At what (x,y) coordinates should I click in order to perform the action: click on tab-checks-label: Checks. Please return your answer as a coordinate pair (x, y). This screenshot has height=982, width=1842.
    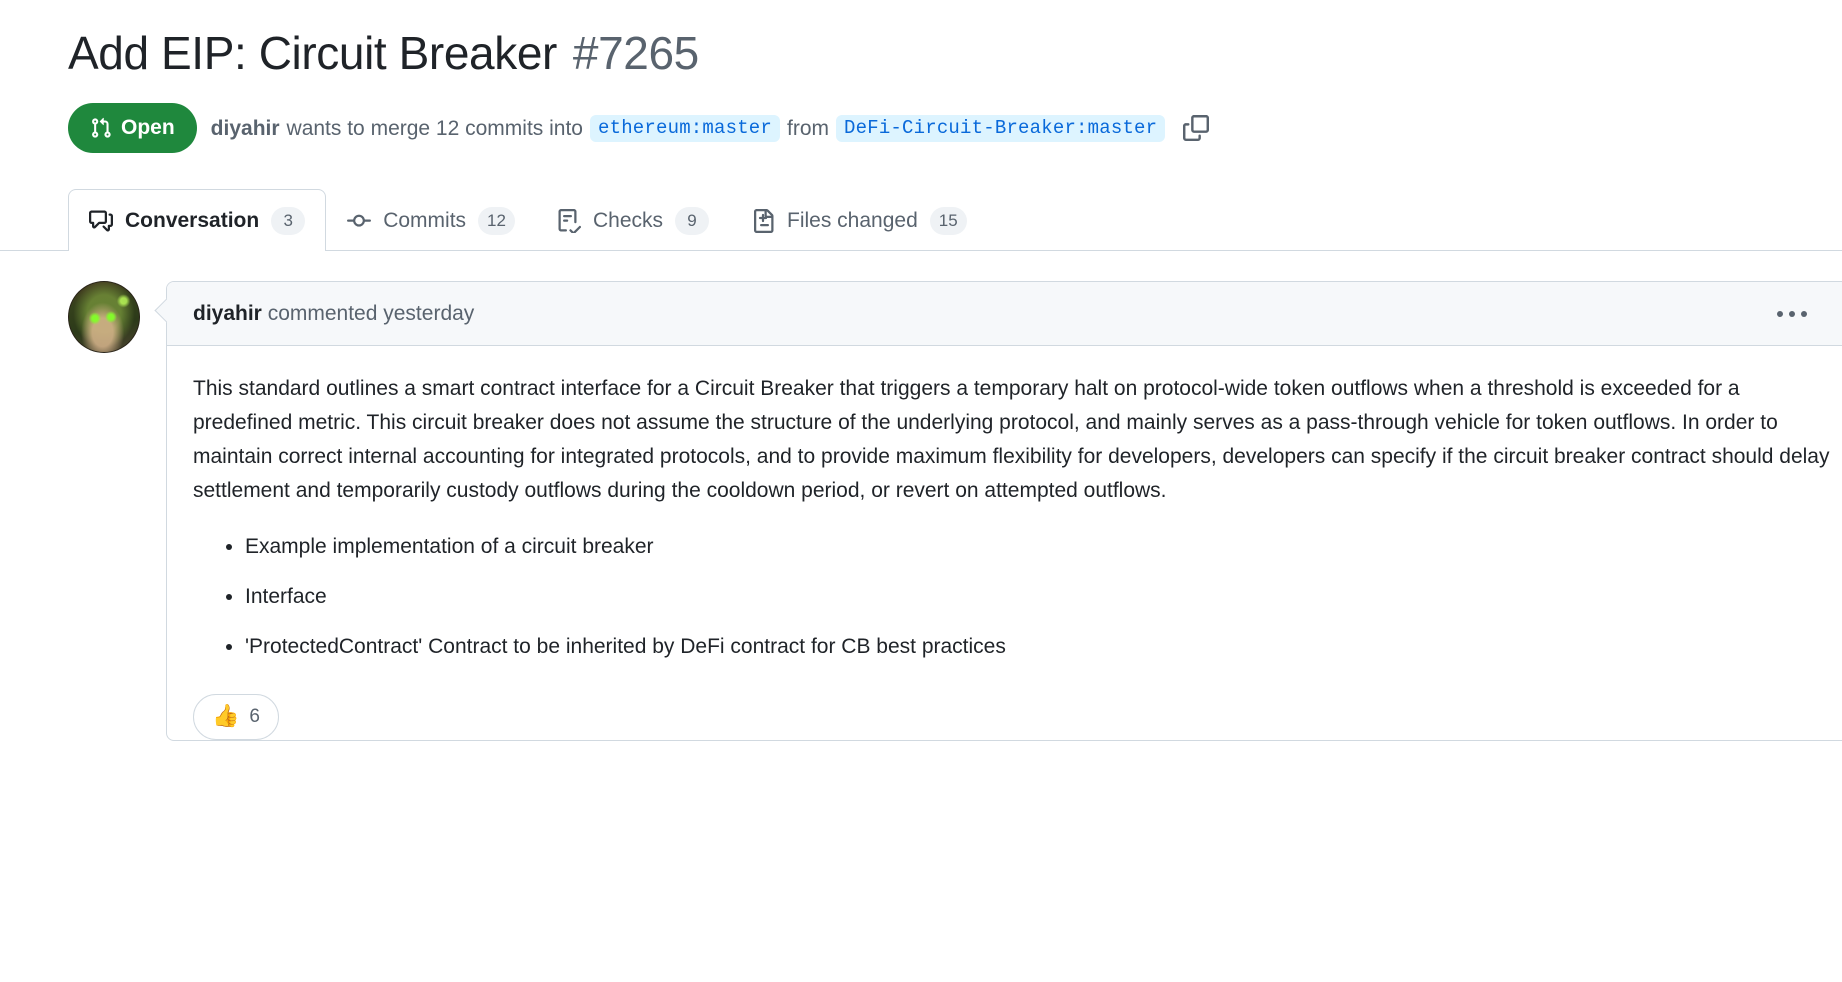
    Looking at the image, I should click on (627, 220).